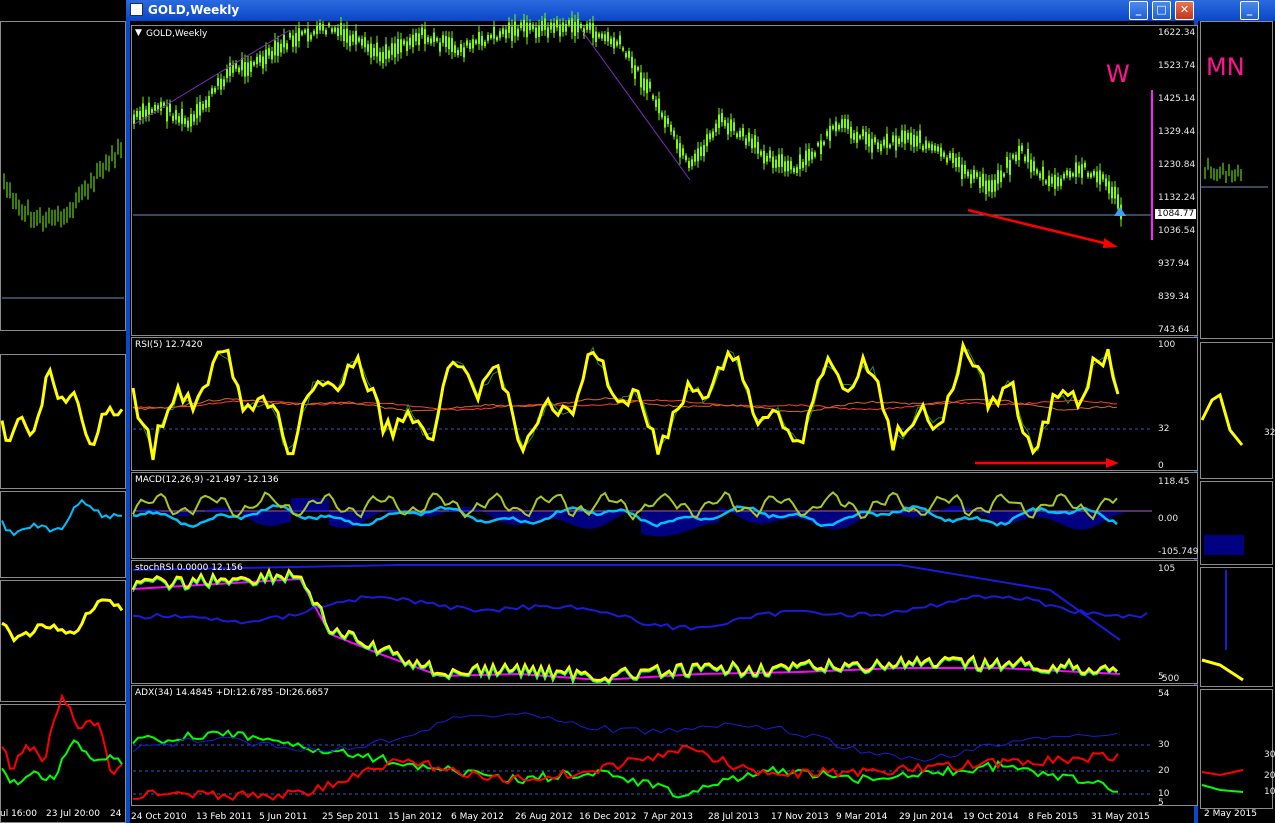  What do you see at coordinates (138, 33) in the screenshot?
I see `chart-menu-triangle-icon: ▼` at bounding box center [138, 33].